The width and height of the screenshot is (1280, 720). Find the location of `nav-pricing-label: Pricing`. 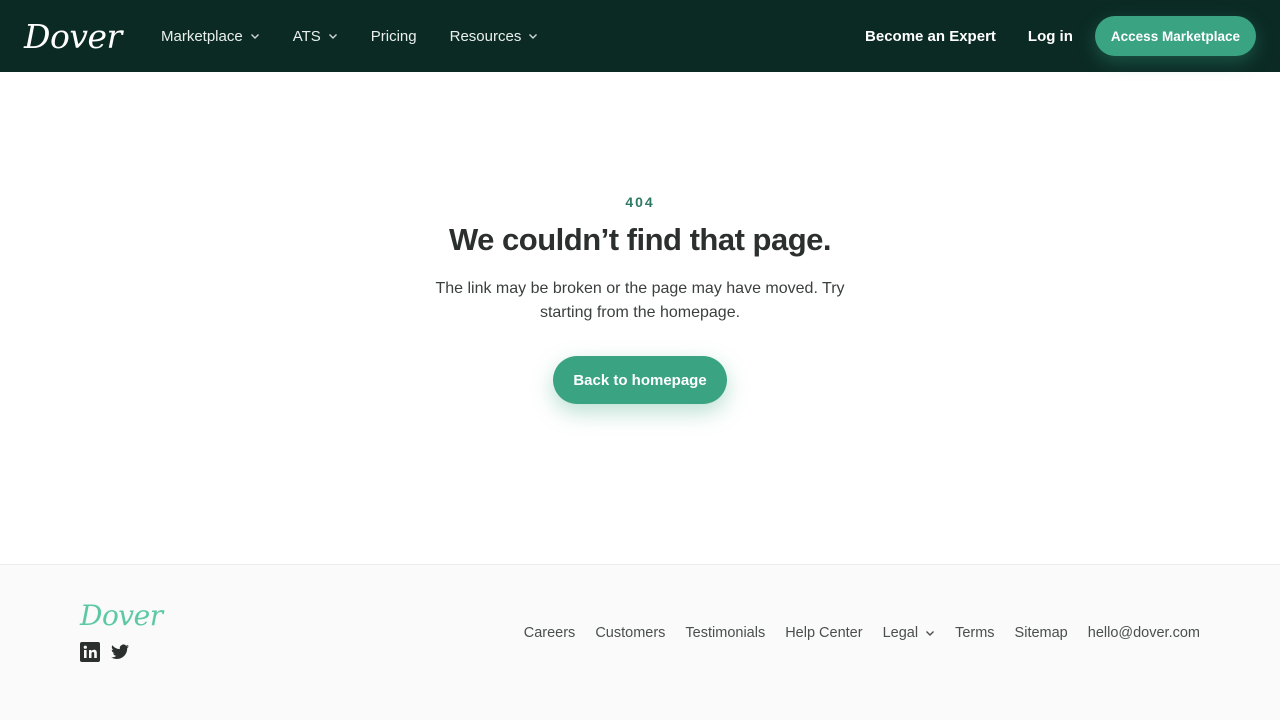

nav-pricing-label: Pricing is located at coordinates (393, 36).